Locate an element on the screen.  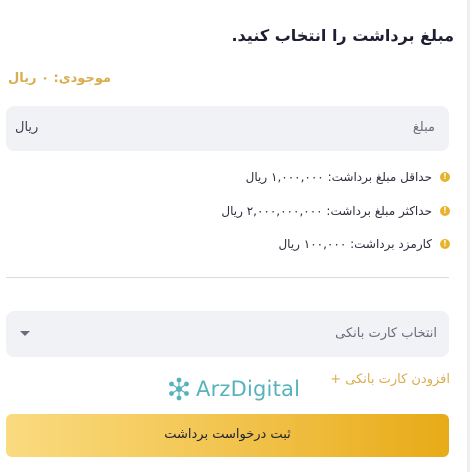
submit-withdrawal-label: ثبت درخواست برداشت is located at coordinates (227, 434).